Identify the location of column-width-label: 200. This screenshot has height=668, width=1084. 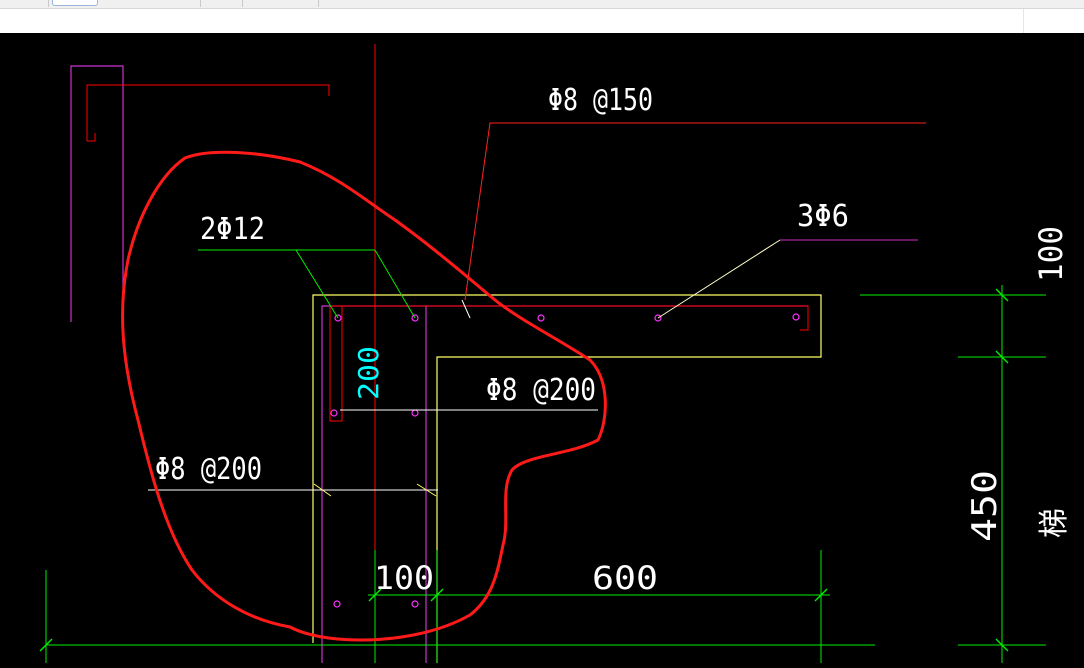
(368, 373).